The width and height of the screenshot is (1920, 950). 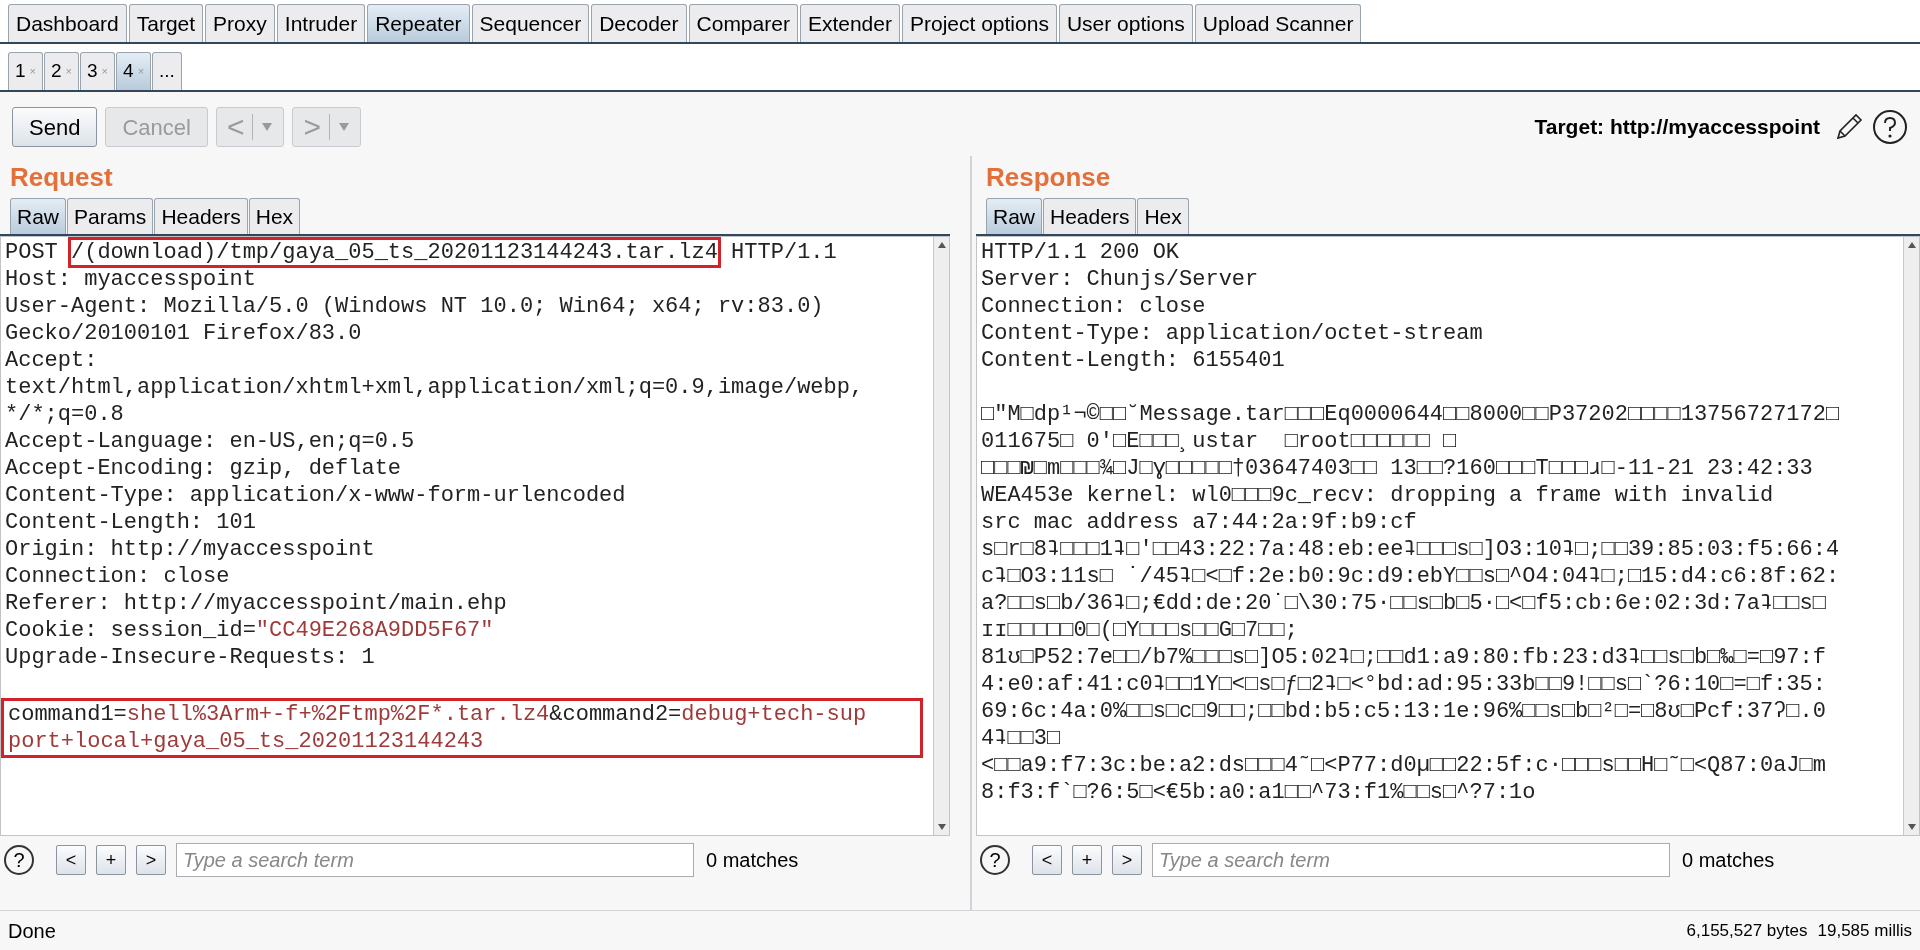 What do you see at coordinates (774, 714) in the screenshot?
I see `parameter-value: debug+tech-sup` at bounding box center [774, 714].